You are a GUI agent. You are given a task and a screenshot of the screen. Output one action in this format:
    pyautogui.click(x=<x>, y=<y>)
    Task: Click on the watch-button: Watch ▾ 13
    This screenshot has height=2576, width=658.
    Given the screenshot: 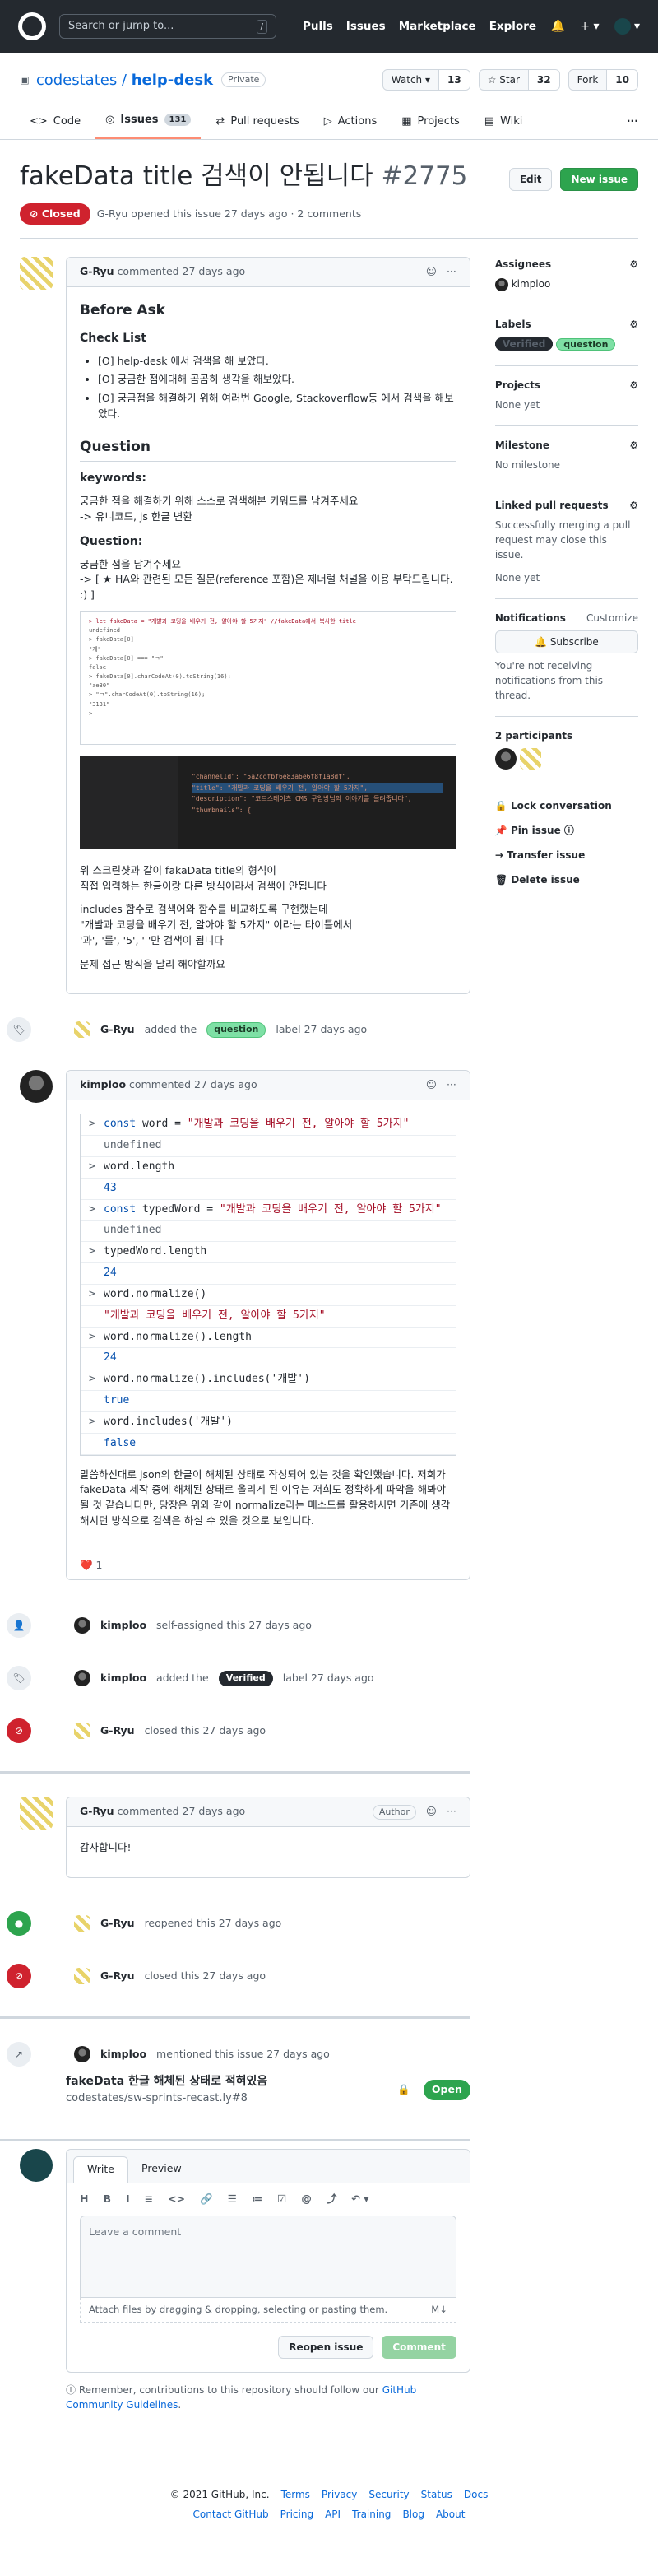 What is the action you would take?
    pyautogui.click(x=426, y=80)
    